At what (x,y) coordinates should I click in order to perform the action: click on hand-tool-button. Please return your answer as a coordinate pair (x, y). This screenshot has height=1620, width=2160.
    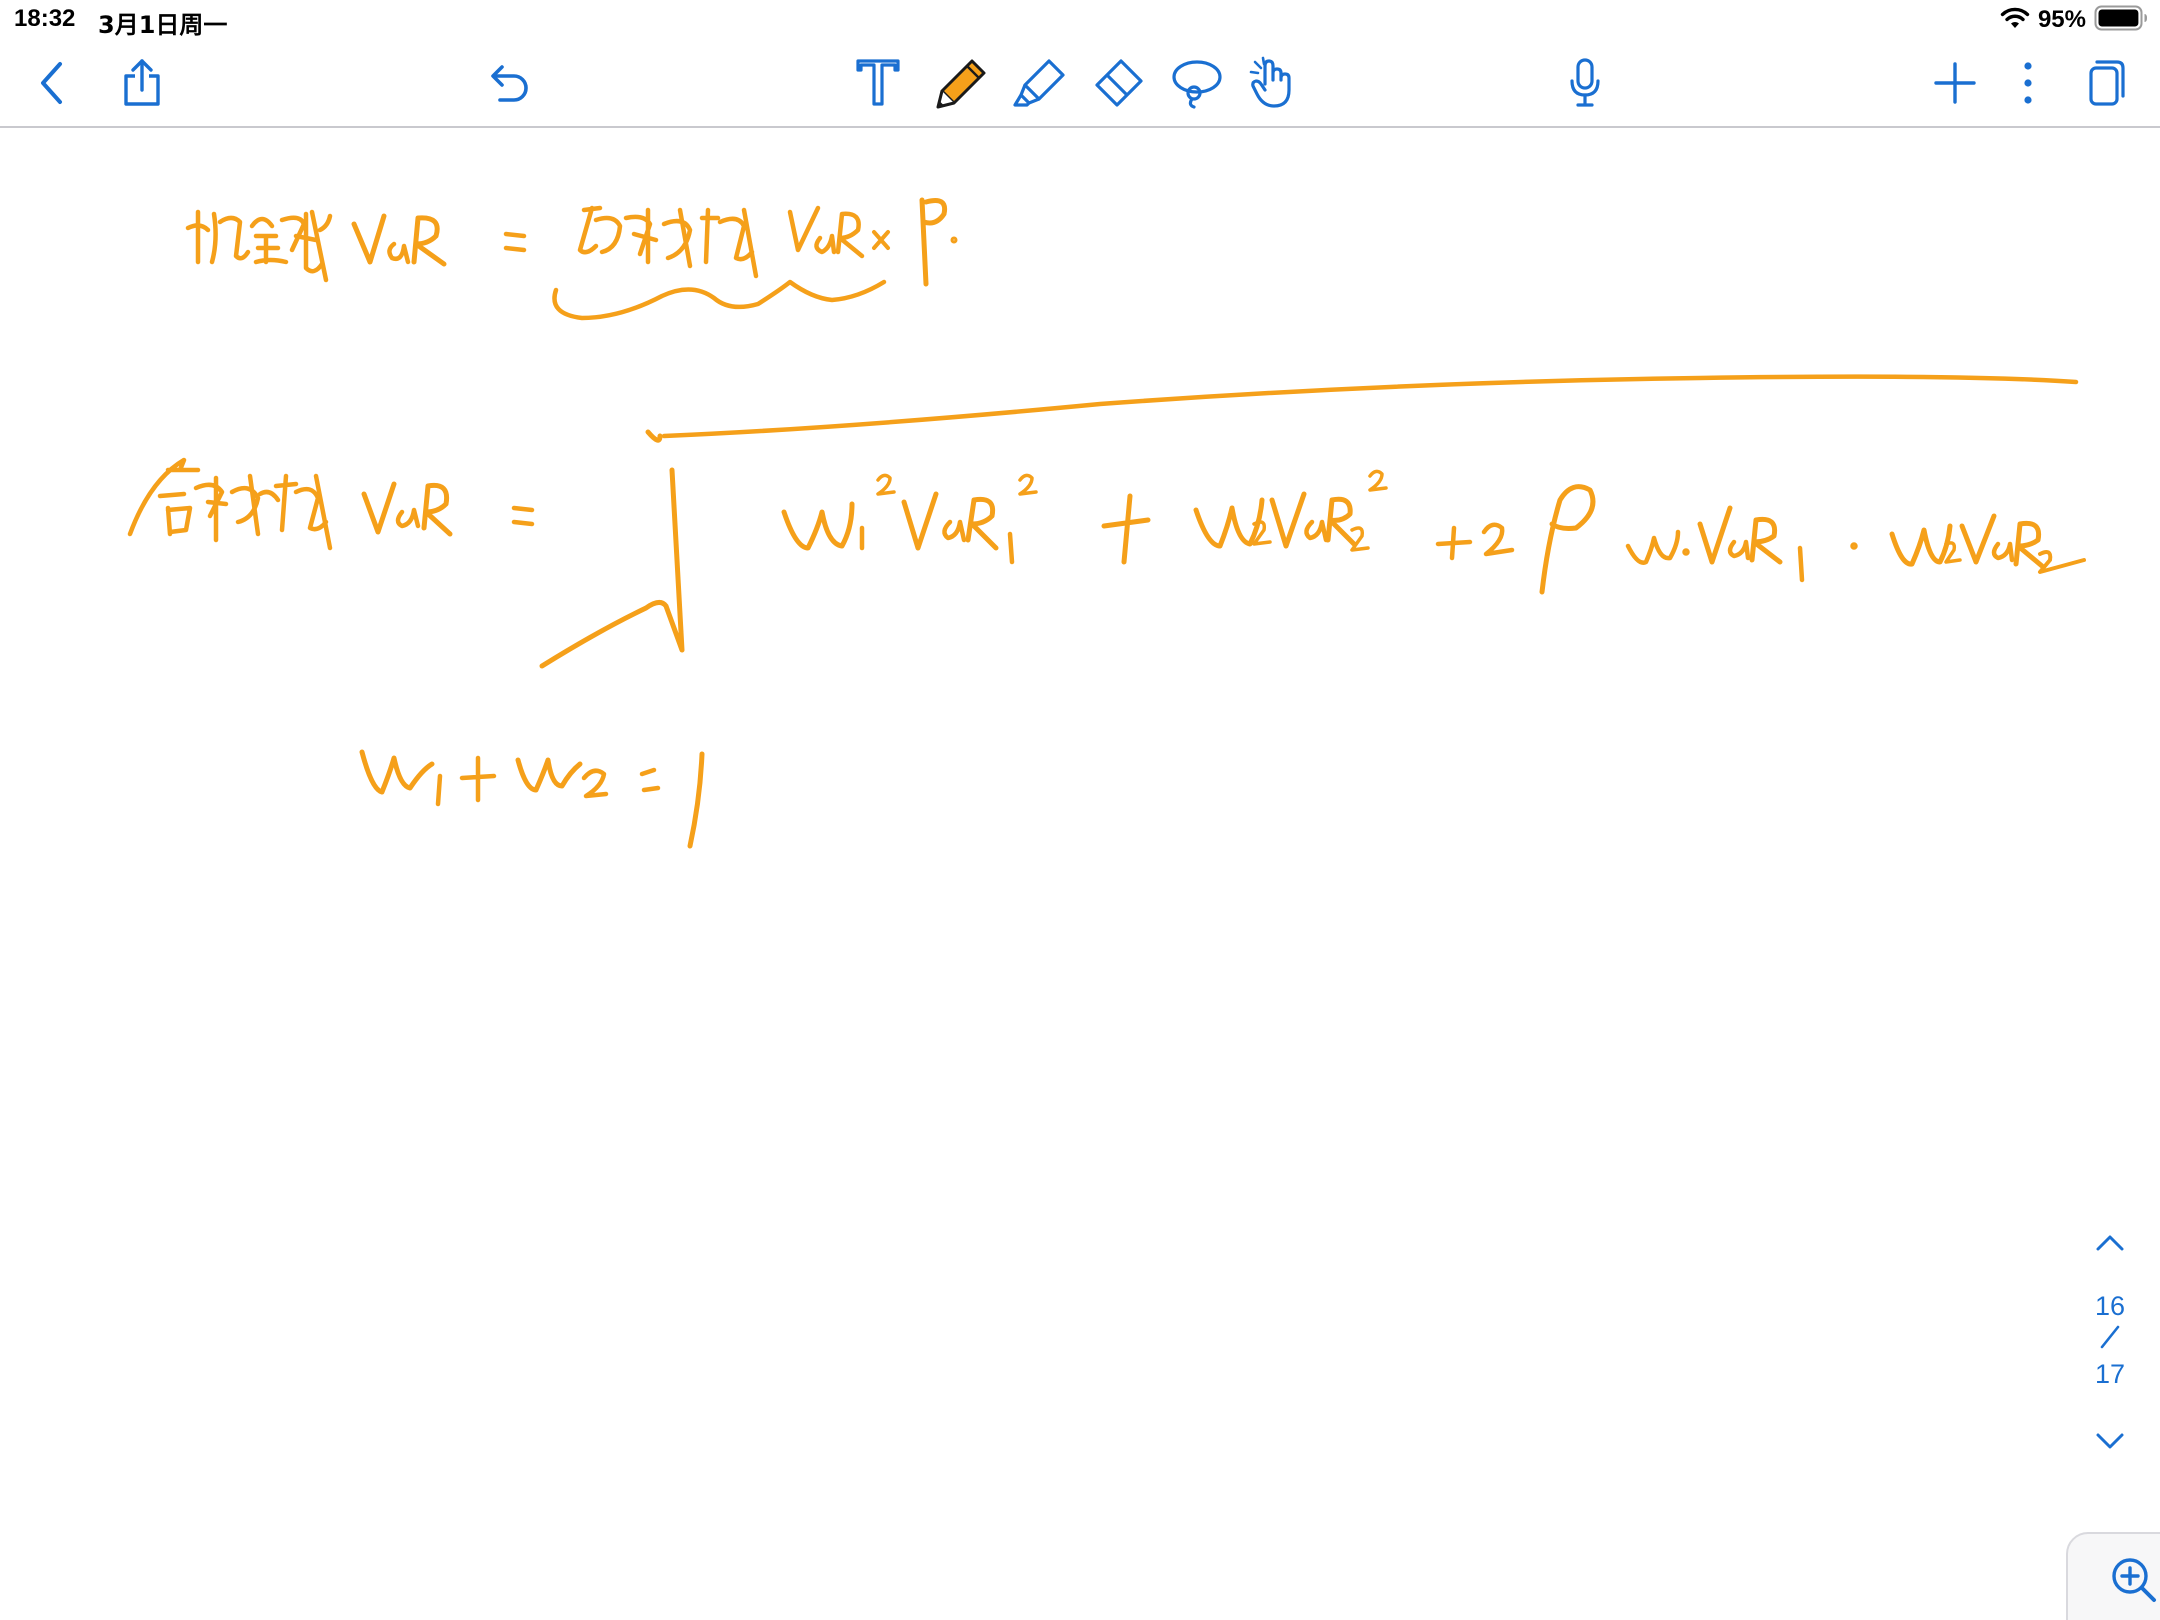
    Looking at the image, I should click on (1274, 83).